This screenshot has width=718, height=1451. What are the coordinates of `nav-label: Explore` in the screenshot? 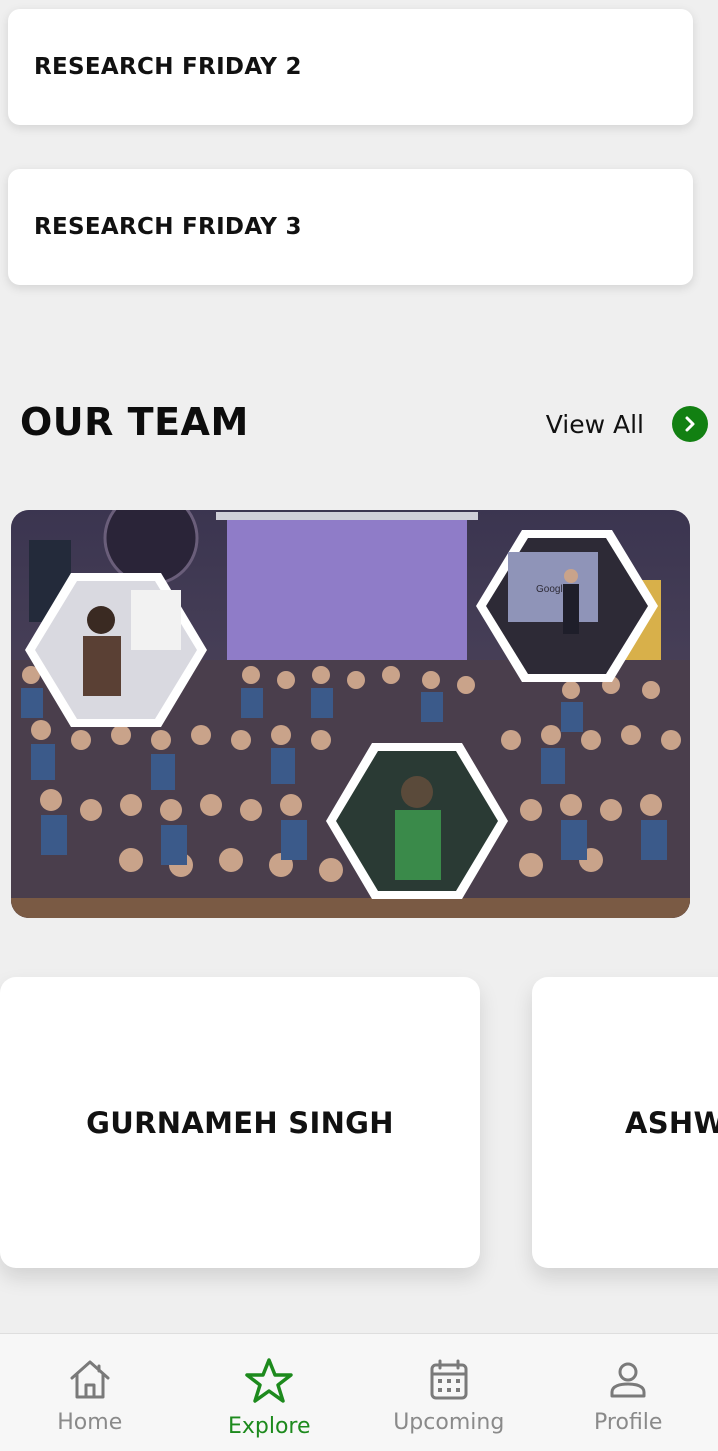 It's located at (269, 1426).